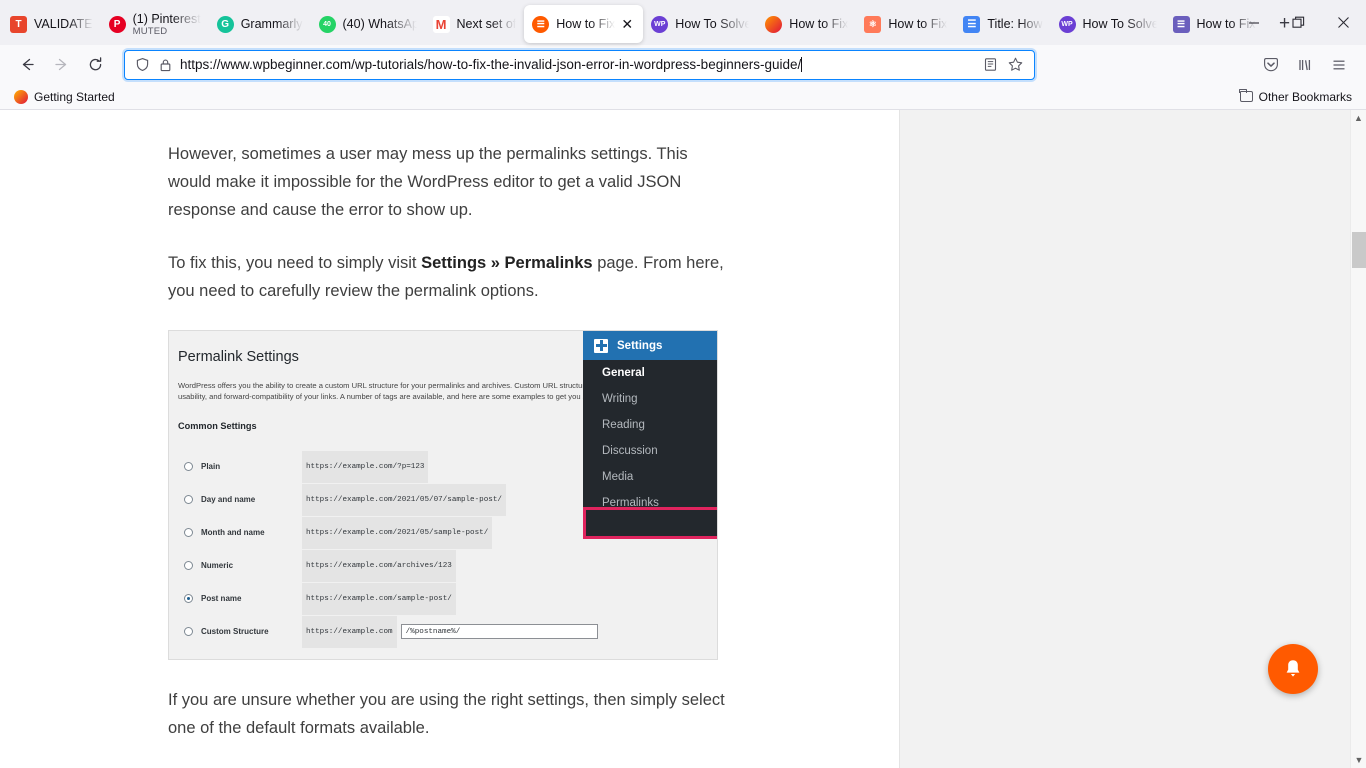 The image size is (1366, 768). I want to click on available-tags-label: Available tags:, so click(515, 655).